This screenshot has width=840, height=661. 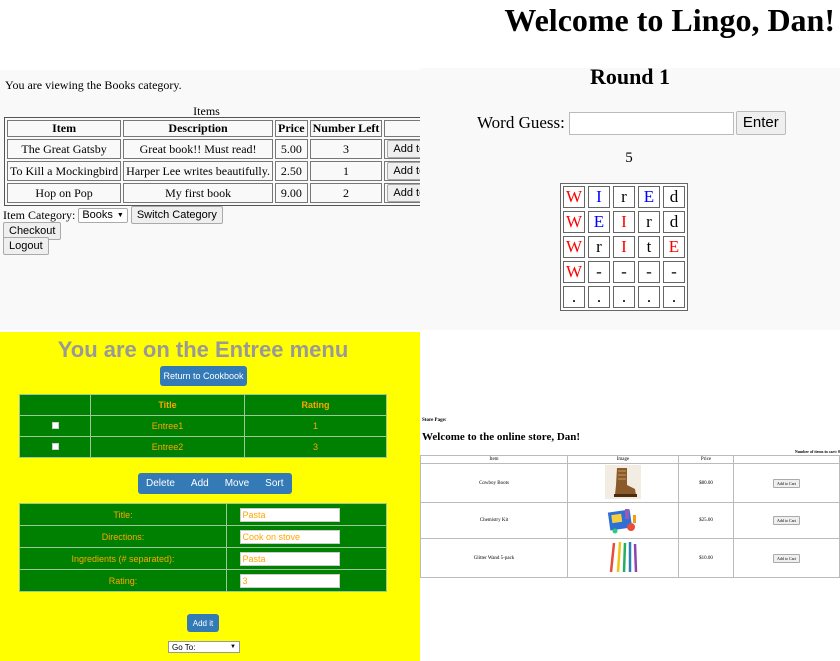 I want to click on chemistry-kit-image, so click(x=621, y=520).